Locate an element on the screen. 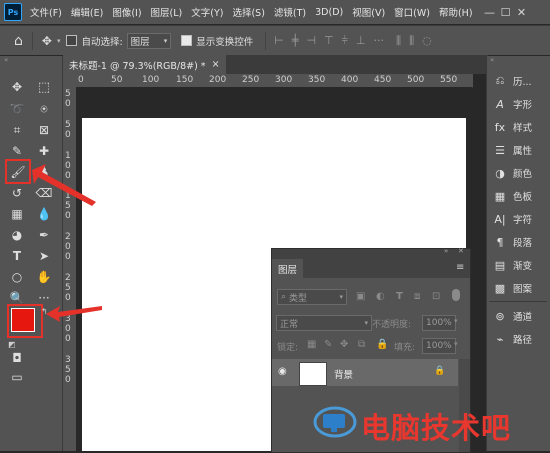 This screenshot has width=550, height=453. panel-swatches: ▦ 色板 is located at coordinates (513, 196).